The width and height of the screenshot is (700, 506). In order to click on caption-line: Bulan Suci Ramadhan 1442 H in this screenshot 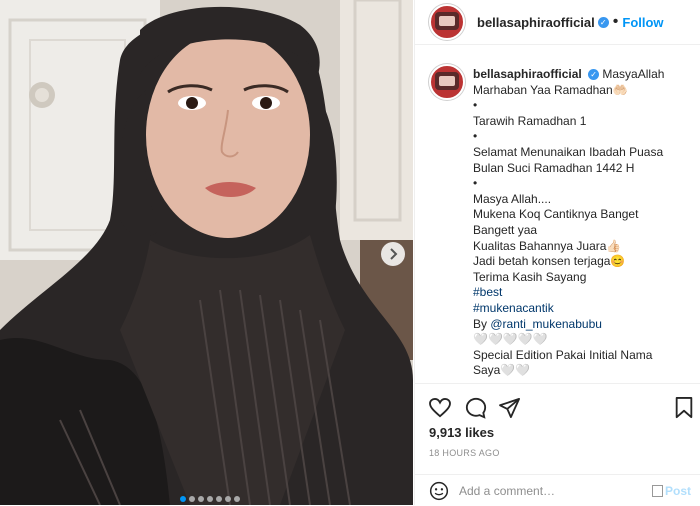, I will do `click(554, 167)`.